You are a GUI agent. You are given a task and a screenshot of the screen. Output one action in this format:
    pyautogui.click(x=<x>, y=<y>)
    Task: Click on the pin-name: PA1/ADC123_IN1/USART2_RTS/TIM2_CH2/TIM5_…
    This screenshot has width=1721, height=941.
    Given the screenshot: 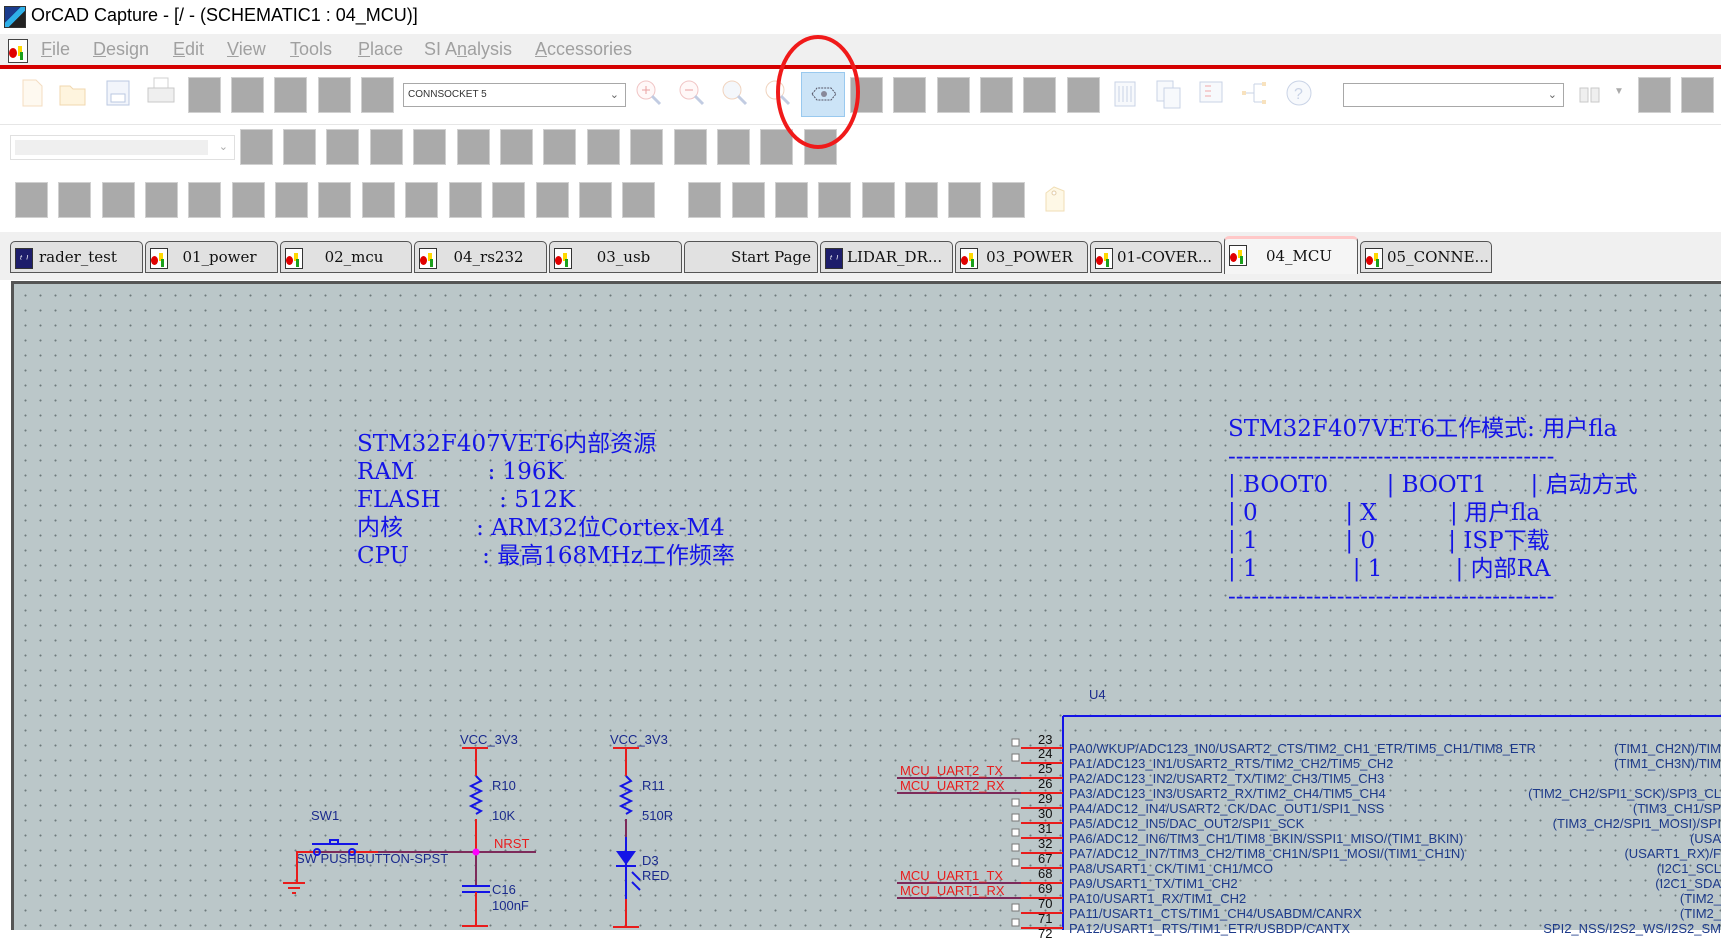 What is the action you would take?
    pyautogui.click(x=1231, y=763)
    